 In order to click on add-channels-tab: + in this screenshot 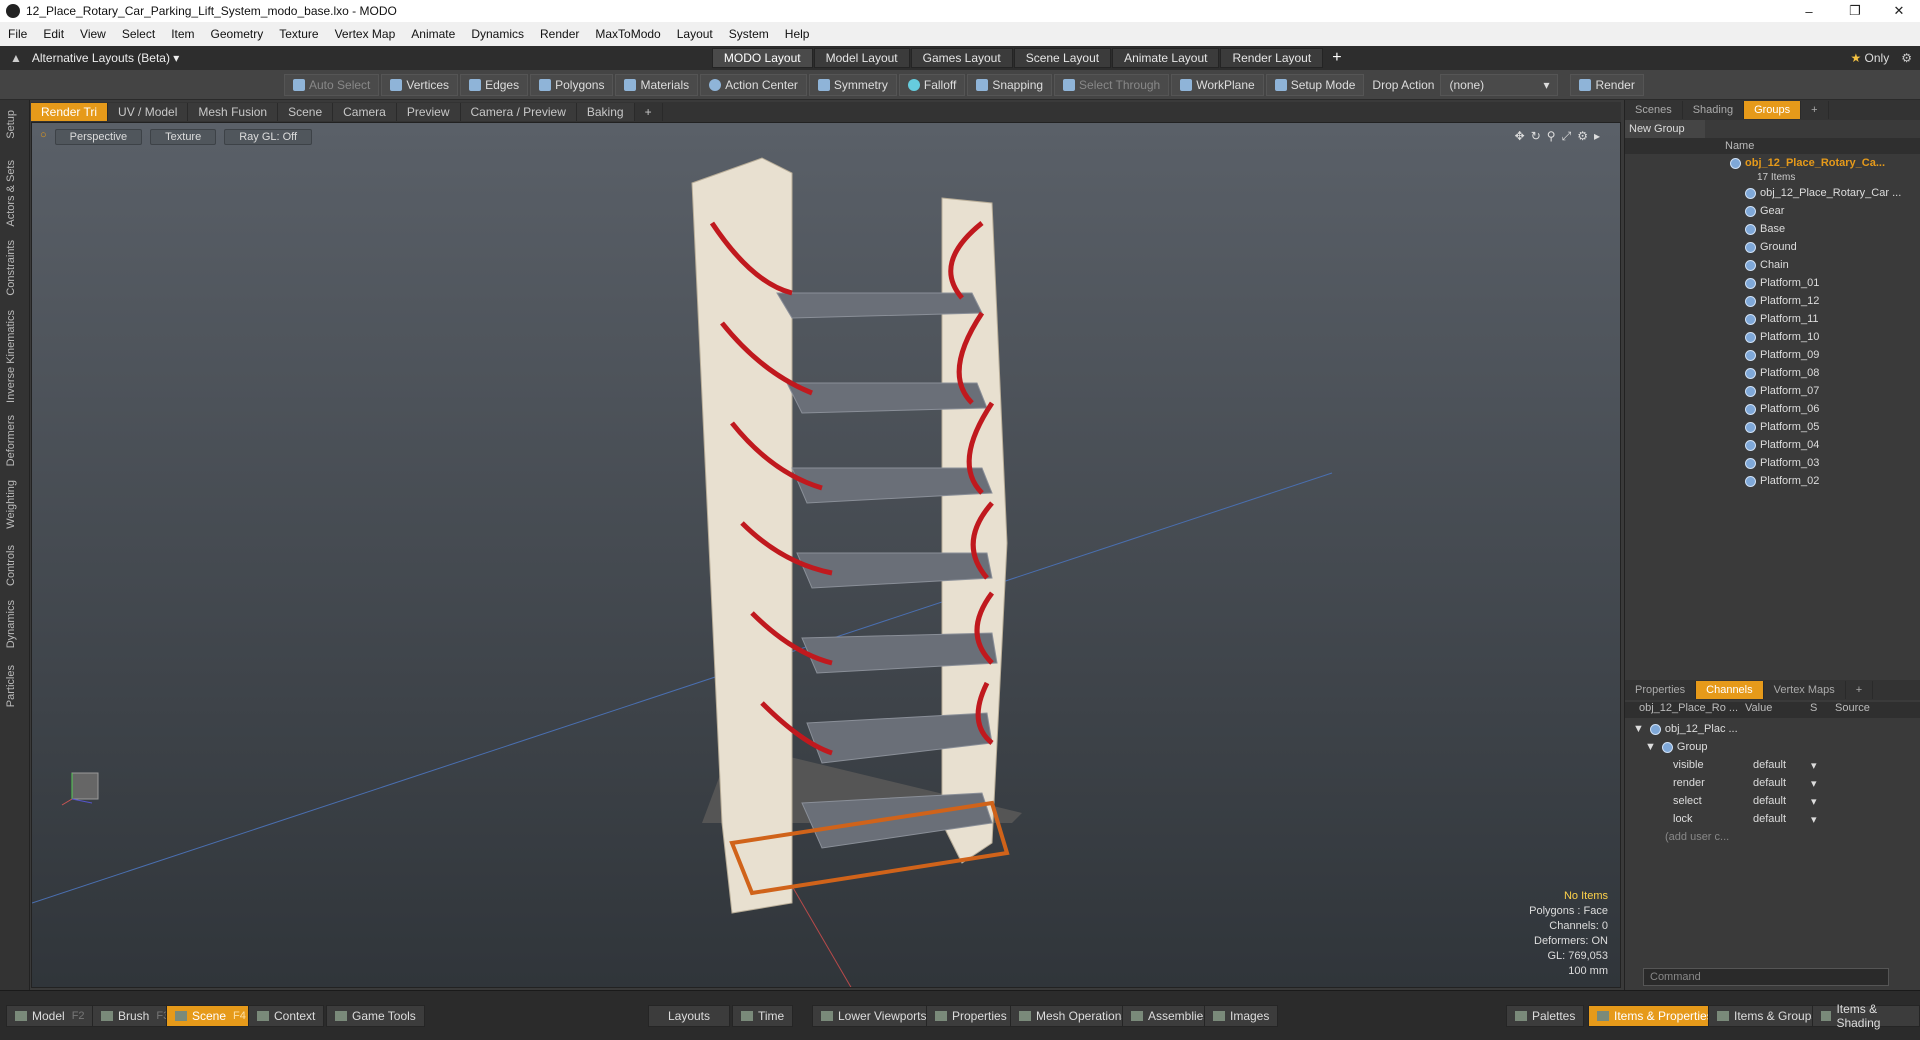, I will do `click(1860, 690)`.